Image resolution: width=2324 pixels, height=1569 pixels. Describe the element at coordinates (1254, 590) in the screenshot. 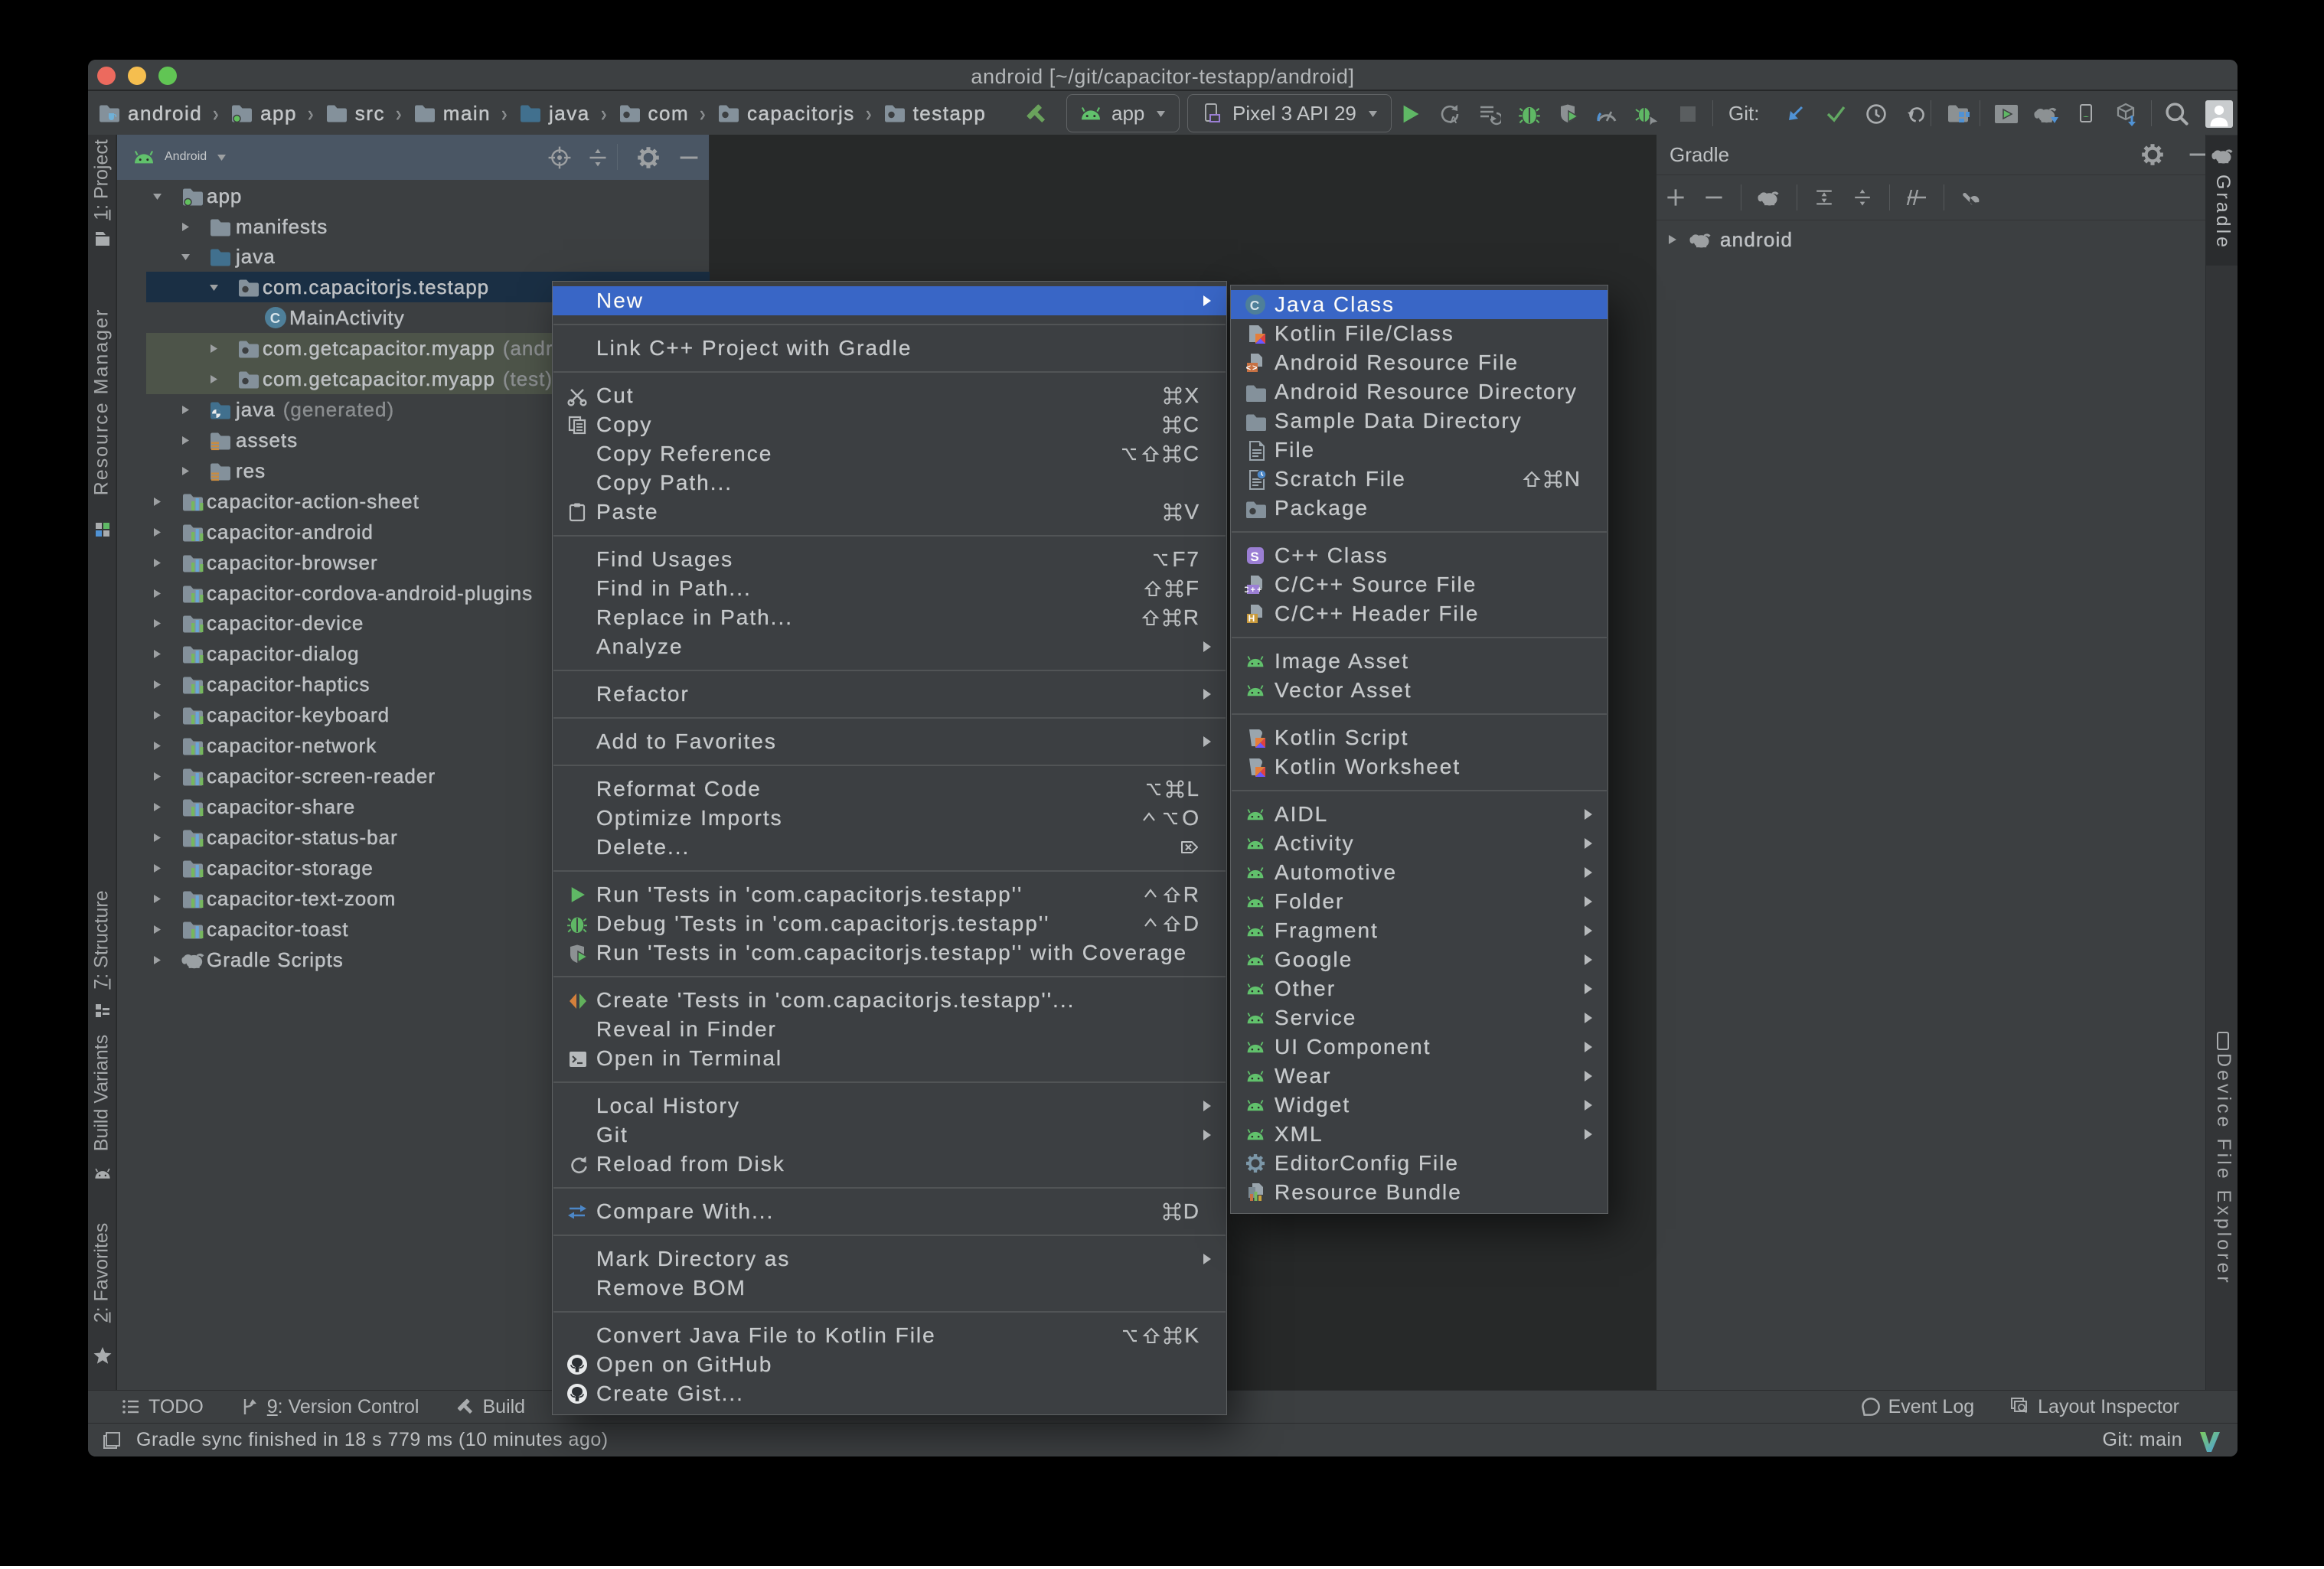

I see `svg-text: C++` at that location.